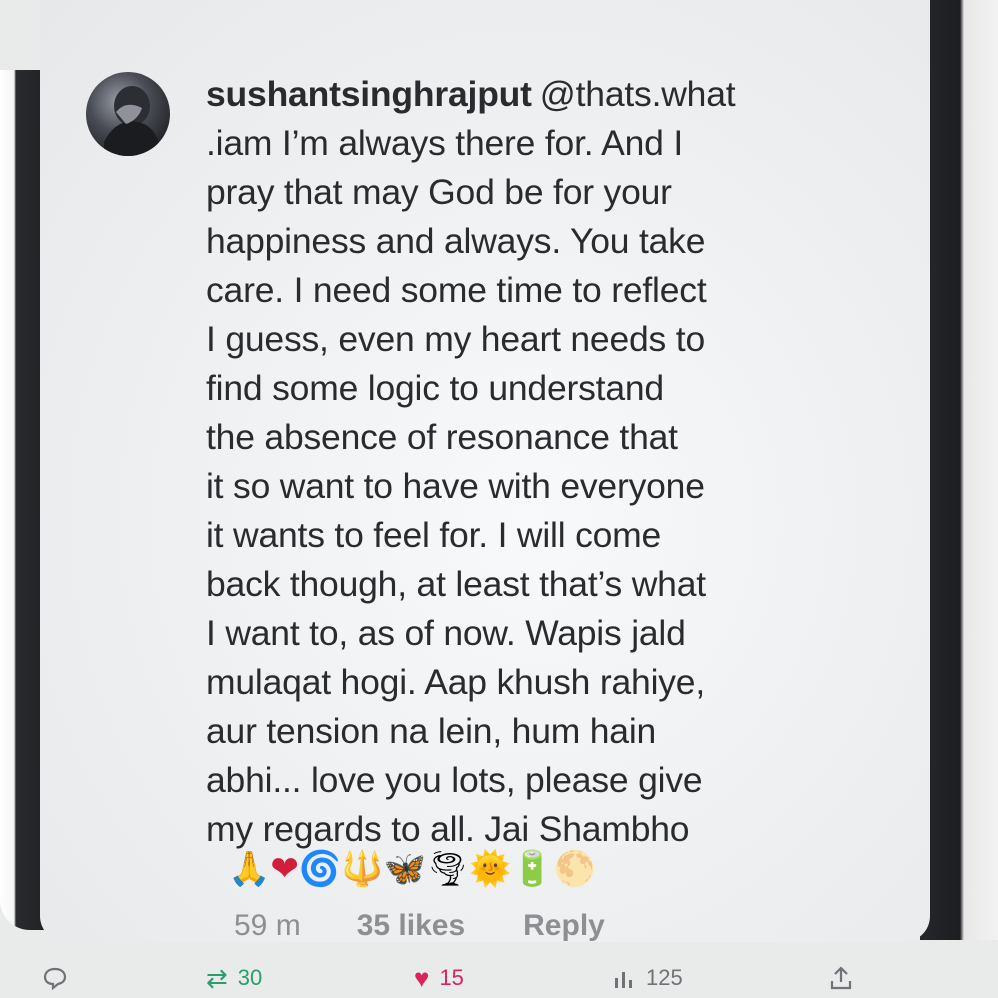  Describe the element at coordinates (234, 978) in the screenshot. I see `tweet-retweet-button: ⇄ 30` at that location.